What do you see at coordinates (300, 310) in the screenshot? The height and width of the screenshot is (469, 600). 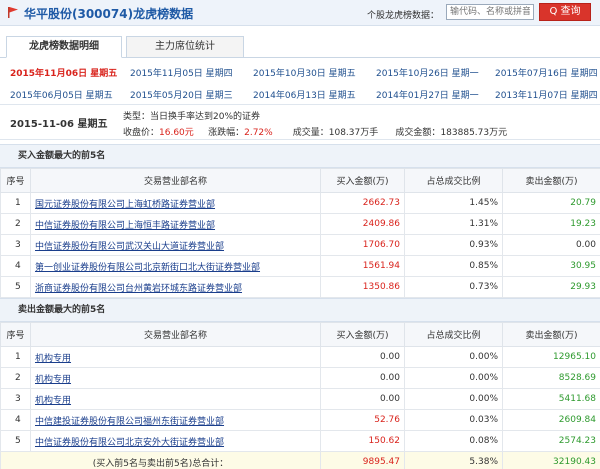 I see `sell-section-title: 卖出金额最大的前5名` at bounding box center [300, 310].